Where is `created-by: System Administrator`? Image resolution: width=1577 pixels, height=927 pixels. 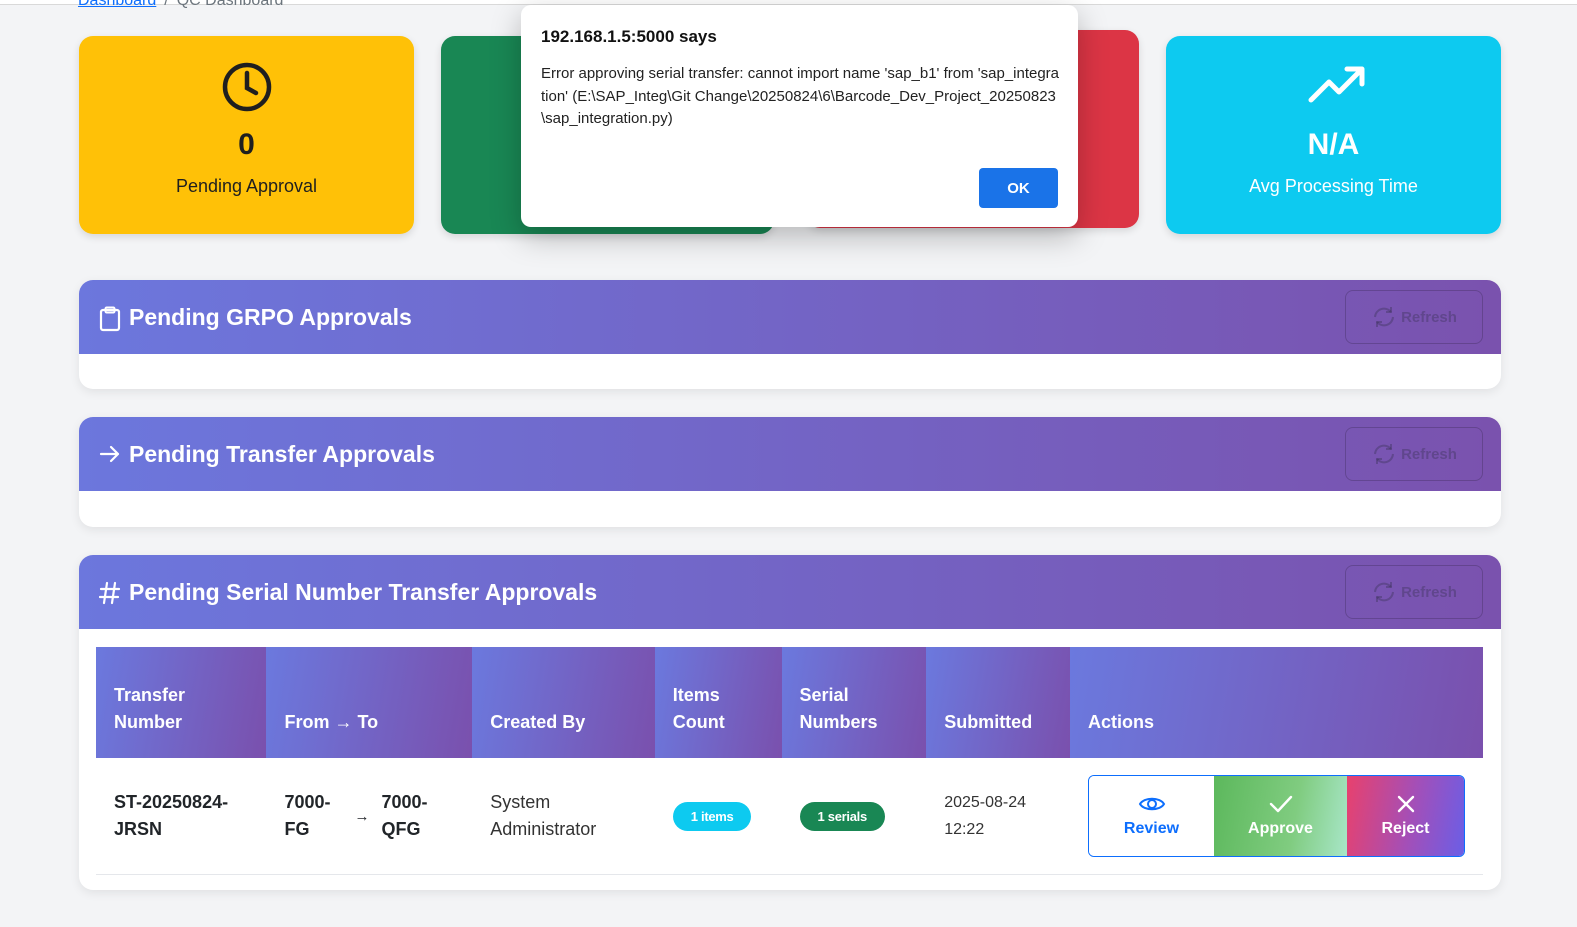 created-by: System Administrator is located at coordinates (563, 816).